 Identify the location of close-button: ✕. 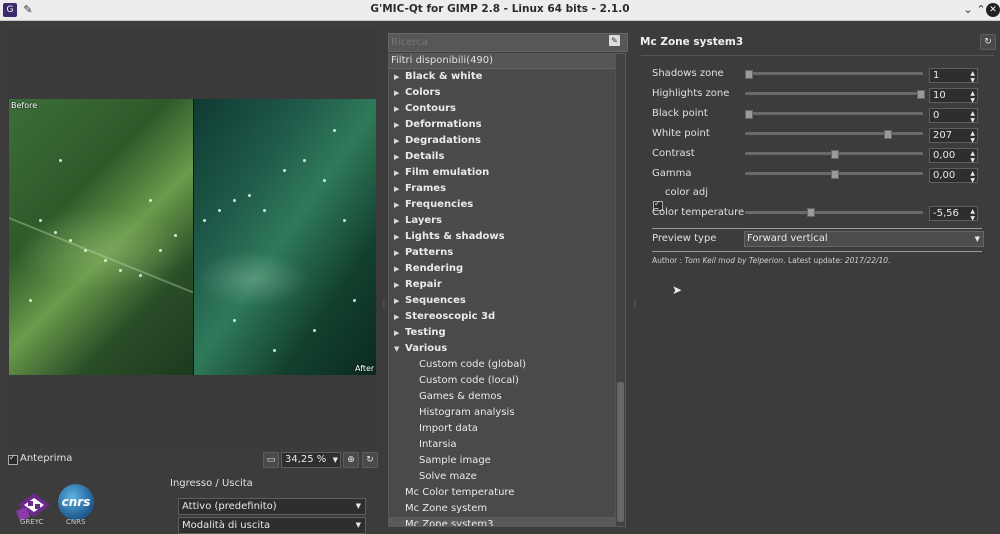
(993, 10).